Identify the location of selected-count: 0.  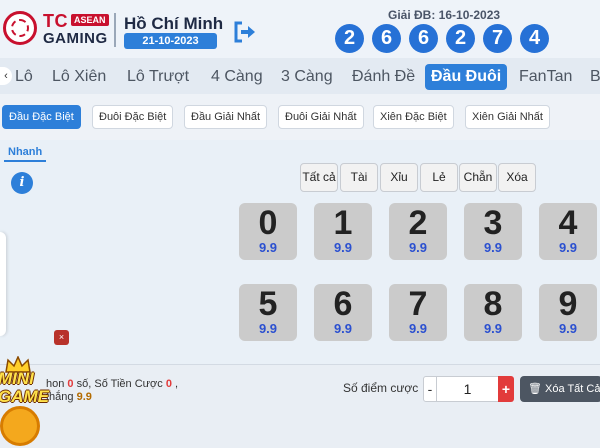
(70, 384).